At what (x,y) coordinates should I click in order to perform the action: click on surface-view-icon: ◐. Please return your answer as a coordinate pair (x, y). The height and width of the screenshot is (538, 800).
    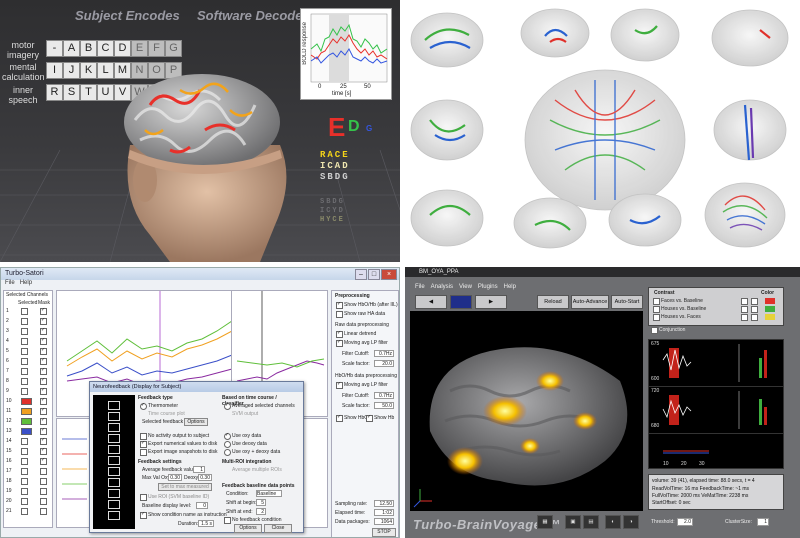
    Looking at the image, I should click on (613, 522).